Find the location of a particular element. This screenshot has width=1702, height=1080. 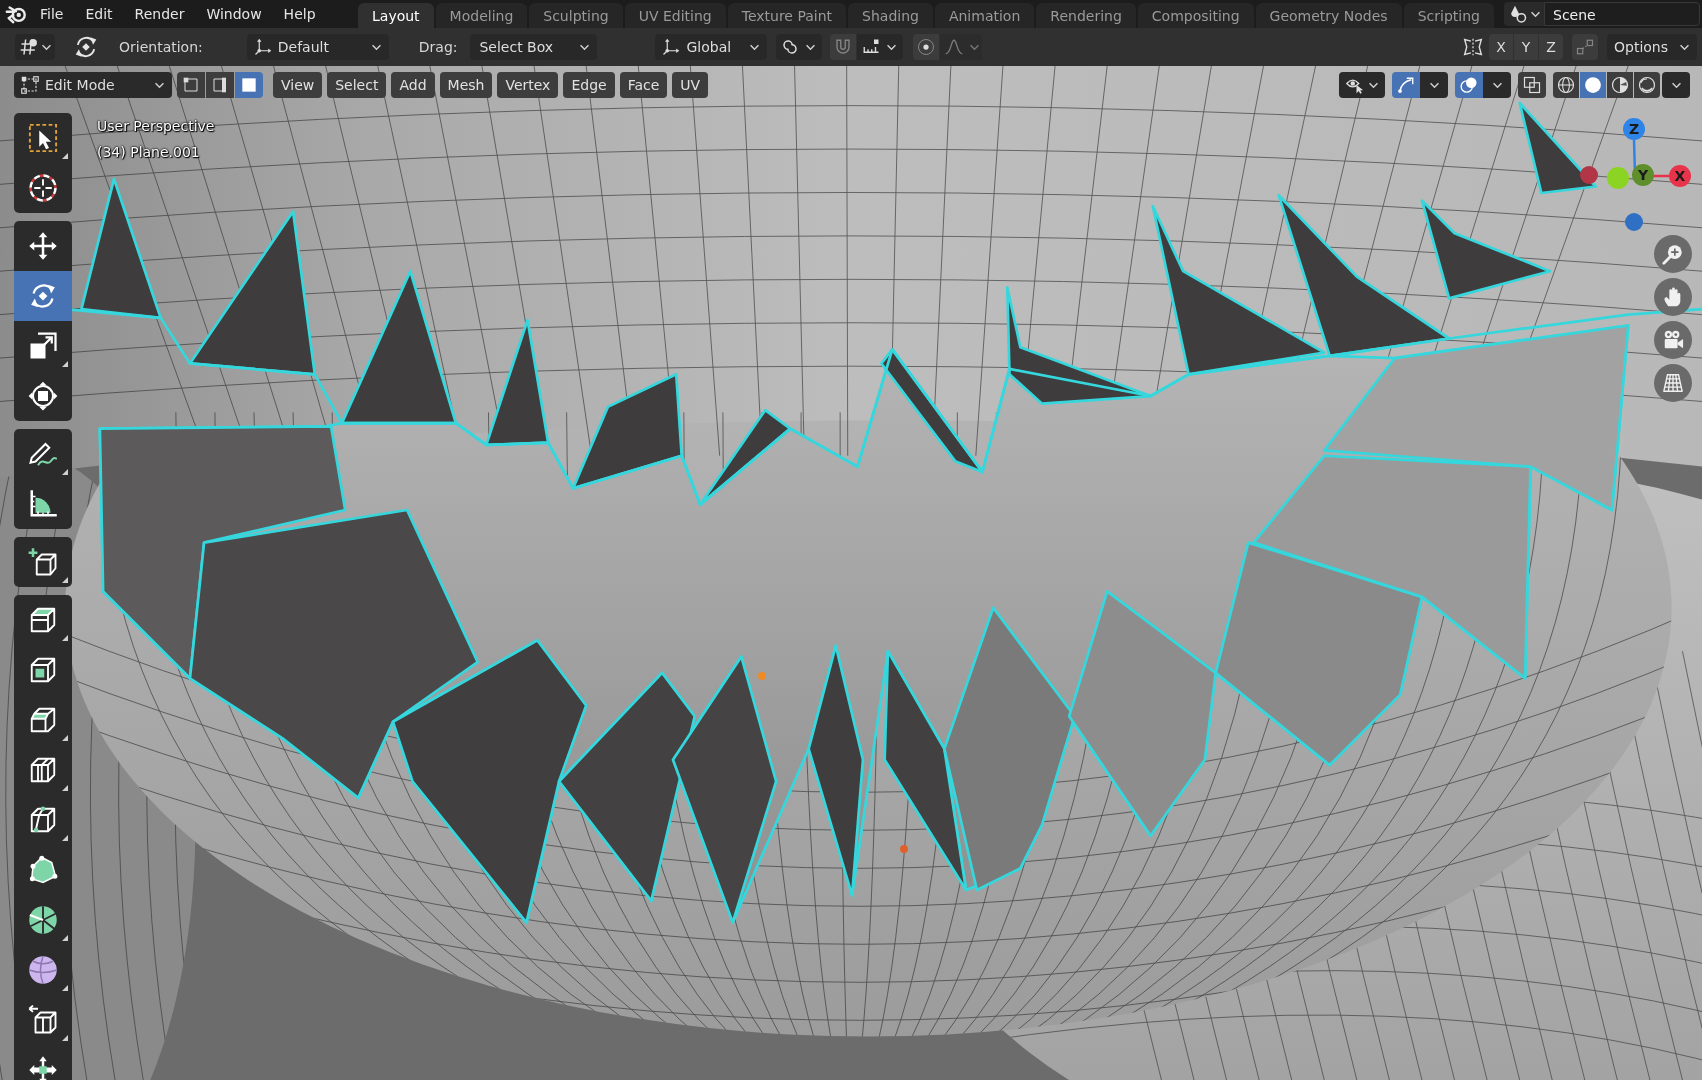

hash-dot-icon is located at coordinates (29, 47).